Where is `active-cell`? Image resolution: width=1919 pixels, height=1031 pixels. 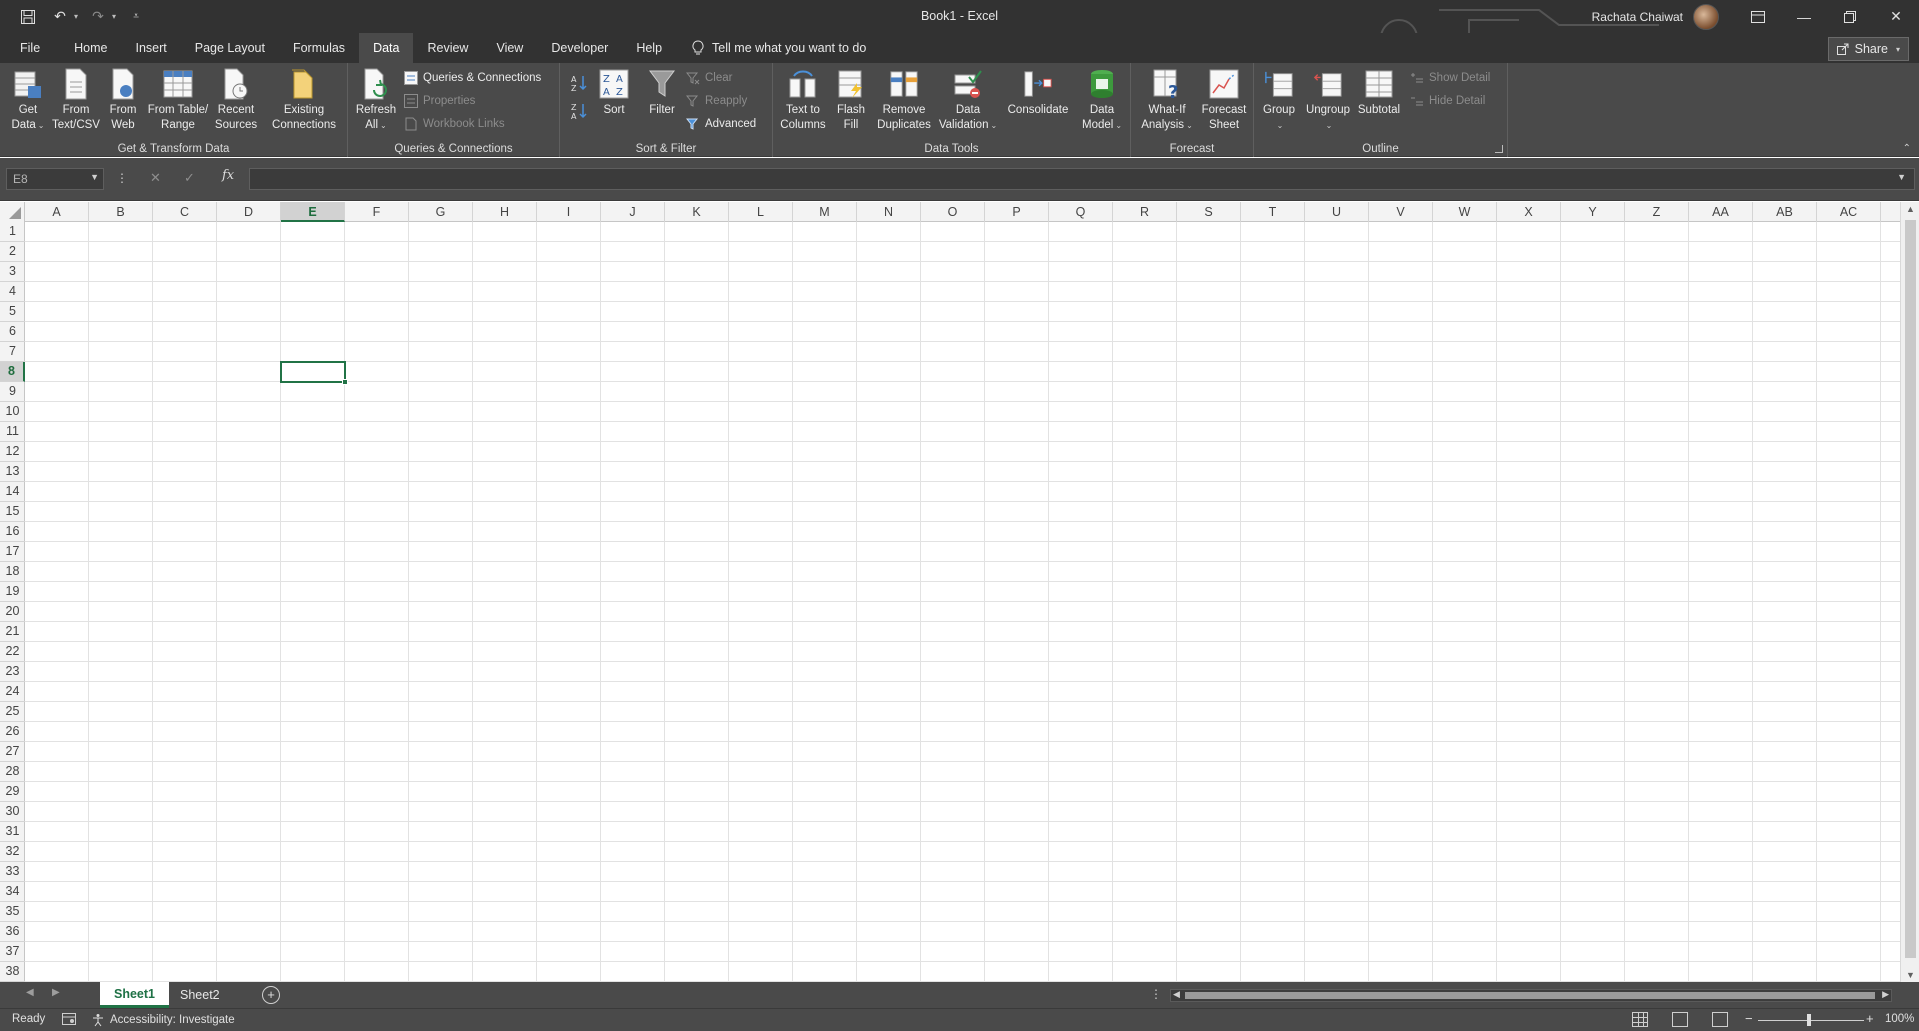 active-cell is located at coordinates (313, 372).